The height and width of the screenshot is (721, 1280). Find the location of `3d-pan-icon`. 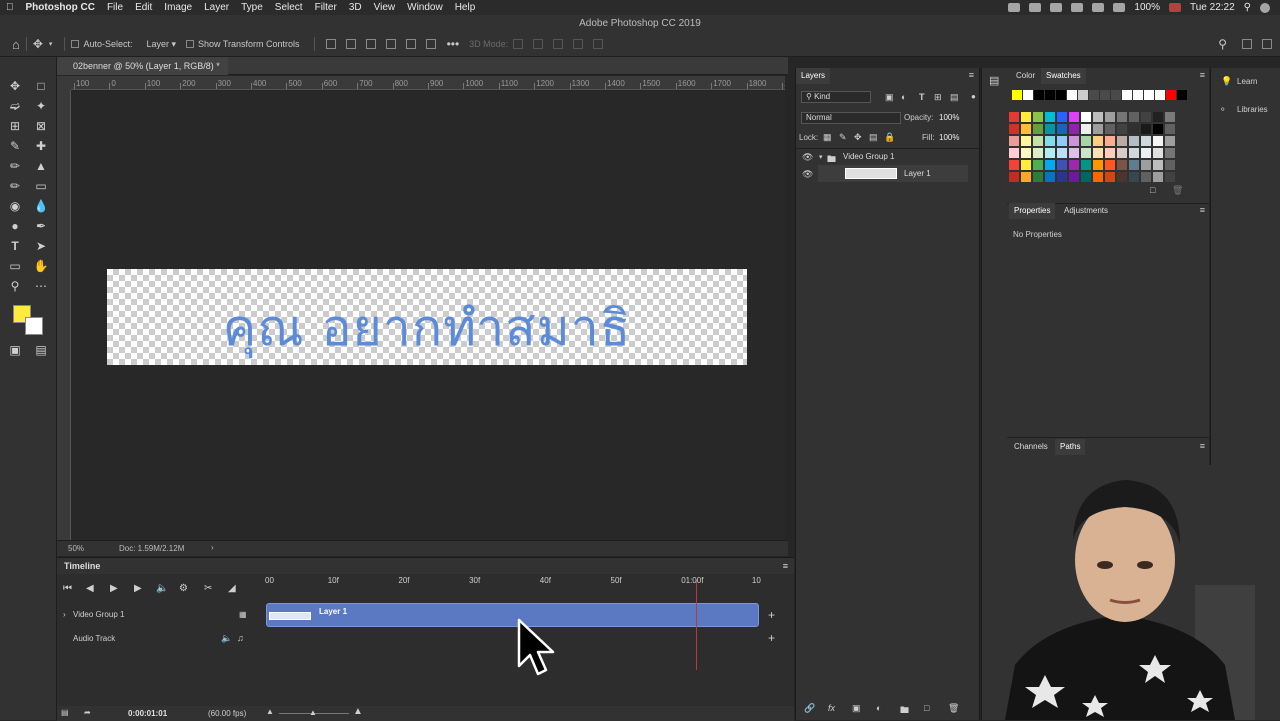

3d-pan-icon is located at coordinates (558, 44).